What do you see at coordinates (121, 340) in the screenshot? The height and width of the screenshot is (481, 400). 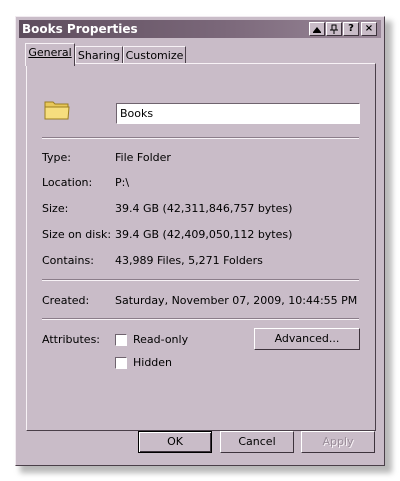 I see `read-only-checkbox` at bounding box center [121, 340].